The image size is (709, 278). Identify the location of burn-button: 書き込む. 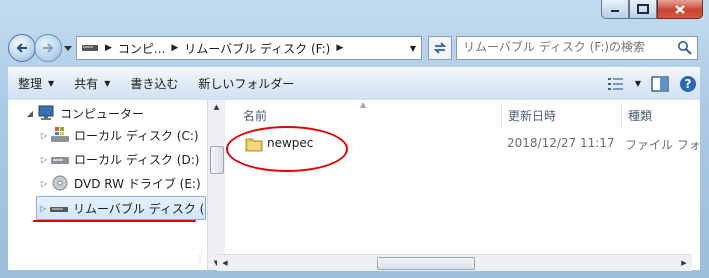
(154, 84).